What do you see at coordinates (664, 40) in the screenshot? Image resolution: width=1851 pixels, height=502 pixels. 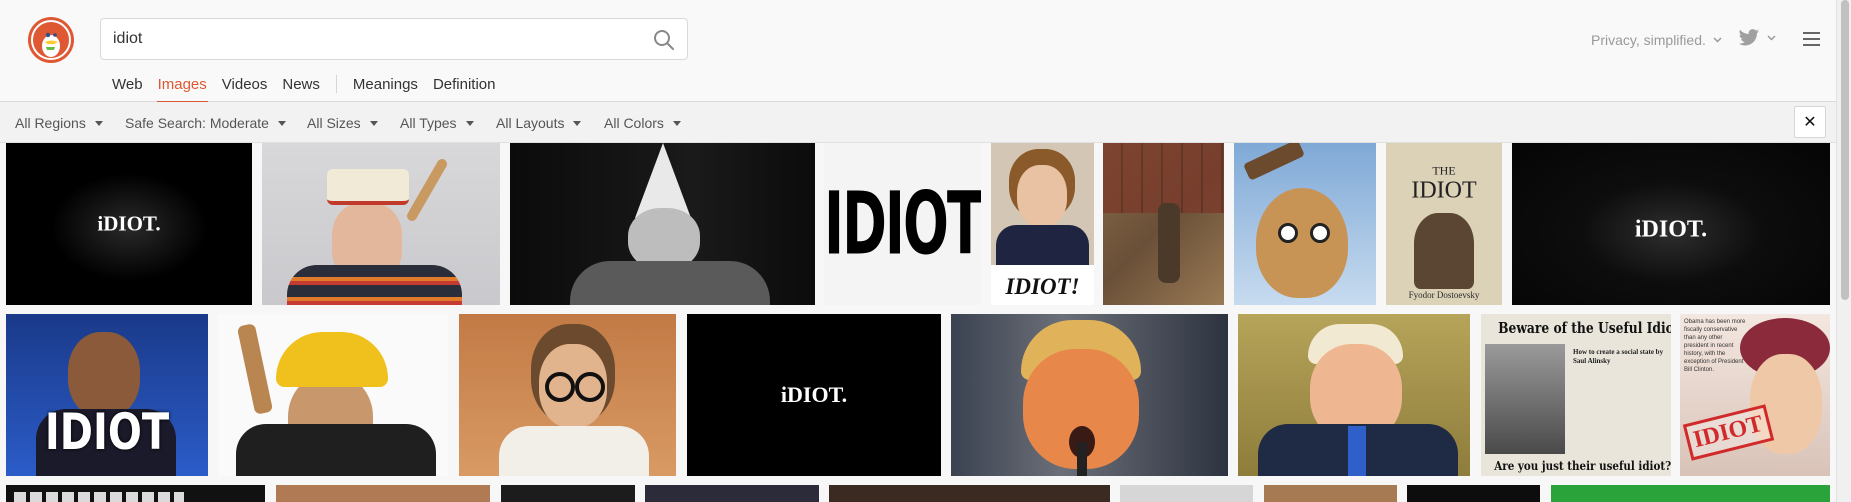 I see `search-icon` at bounding box center [664, 40].